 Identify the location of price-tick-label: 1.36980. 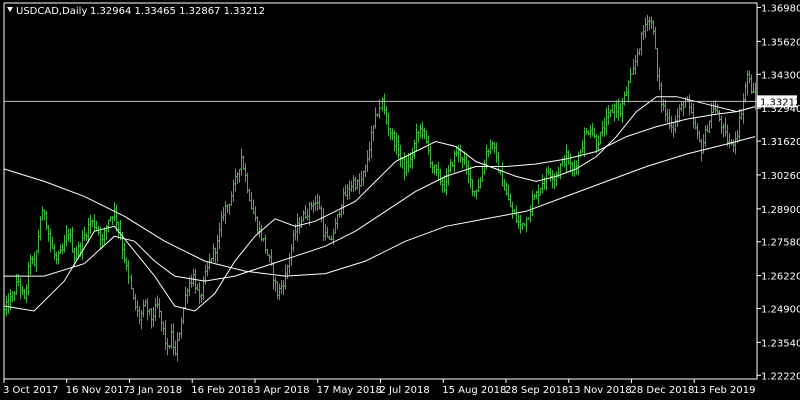
(780, 8).